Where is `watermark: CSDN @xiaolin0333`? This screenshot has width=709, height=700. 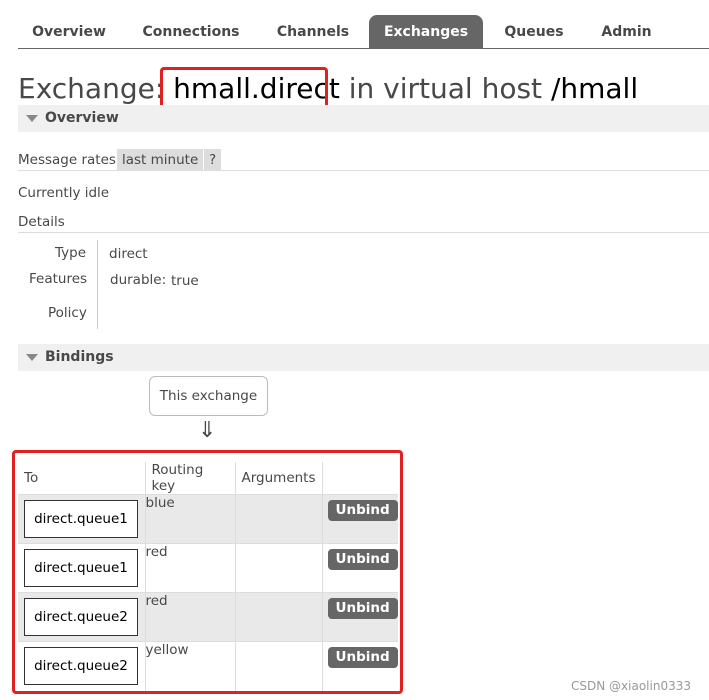
watermark: CSDN @xiaolin0333 is located at coordinates (631, 686).